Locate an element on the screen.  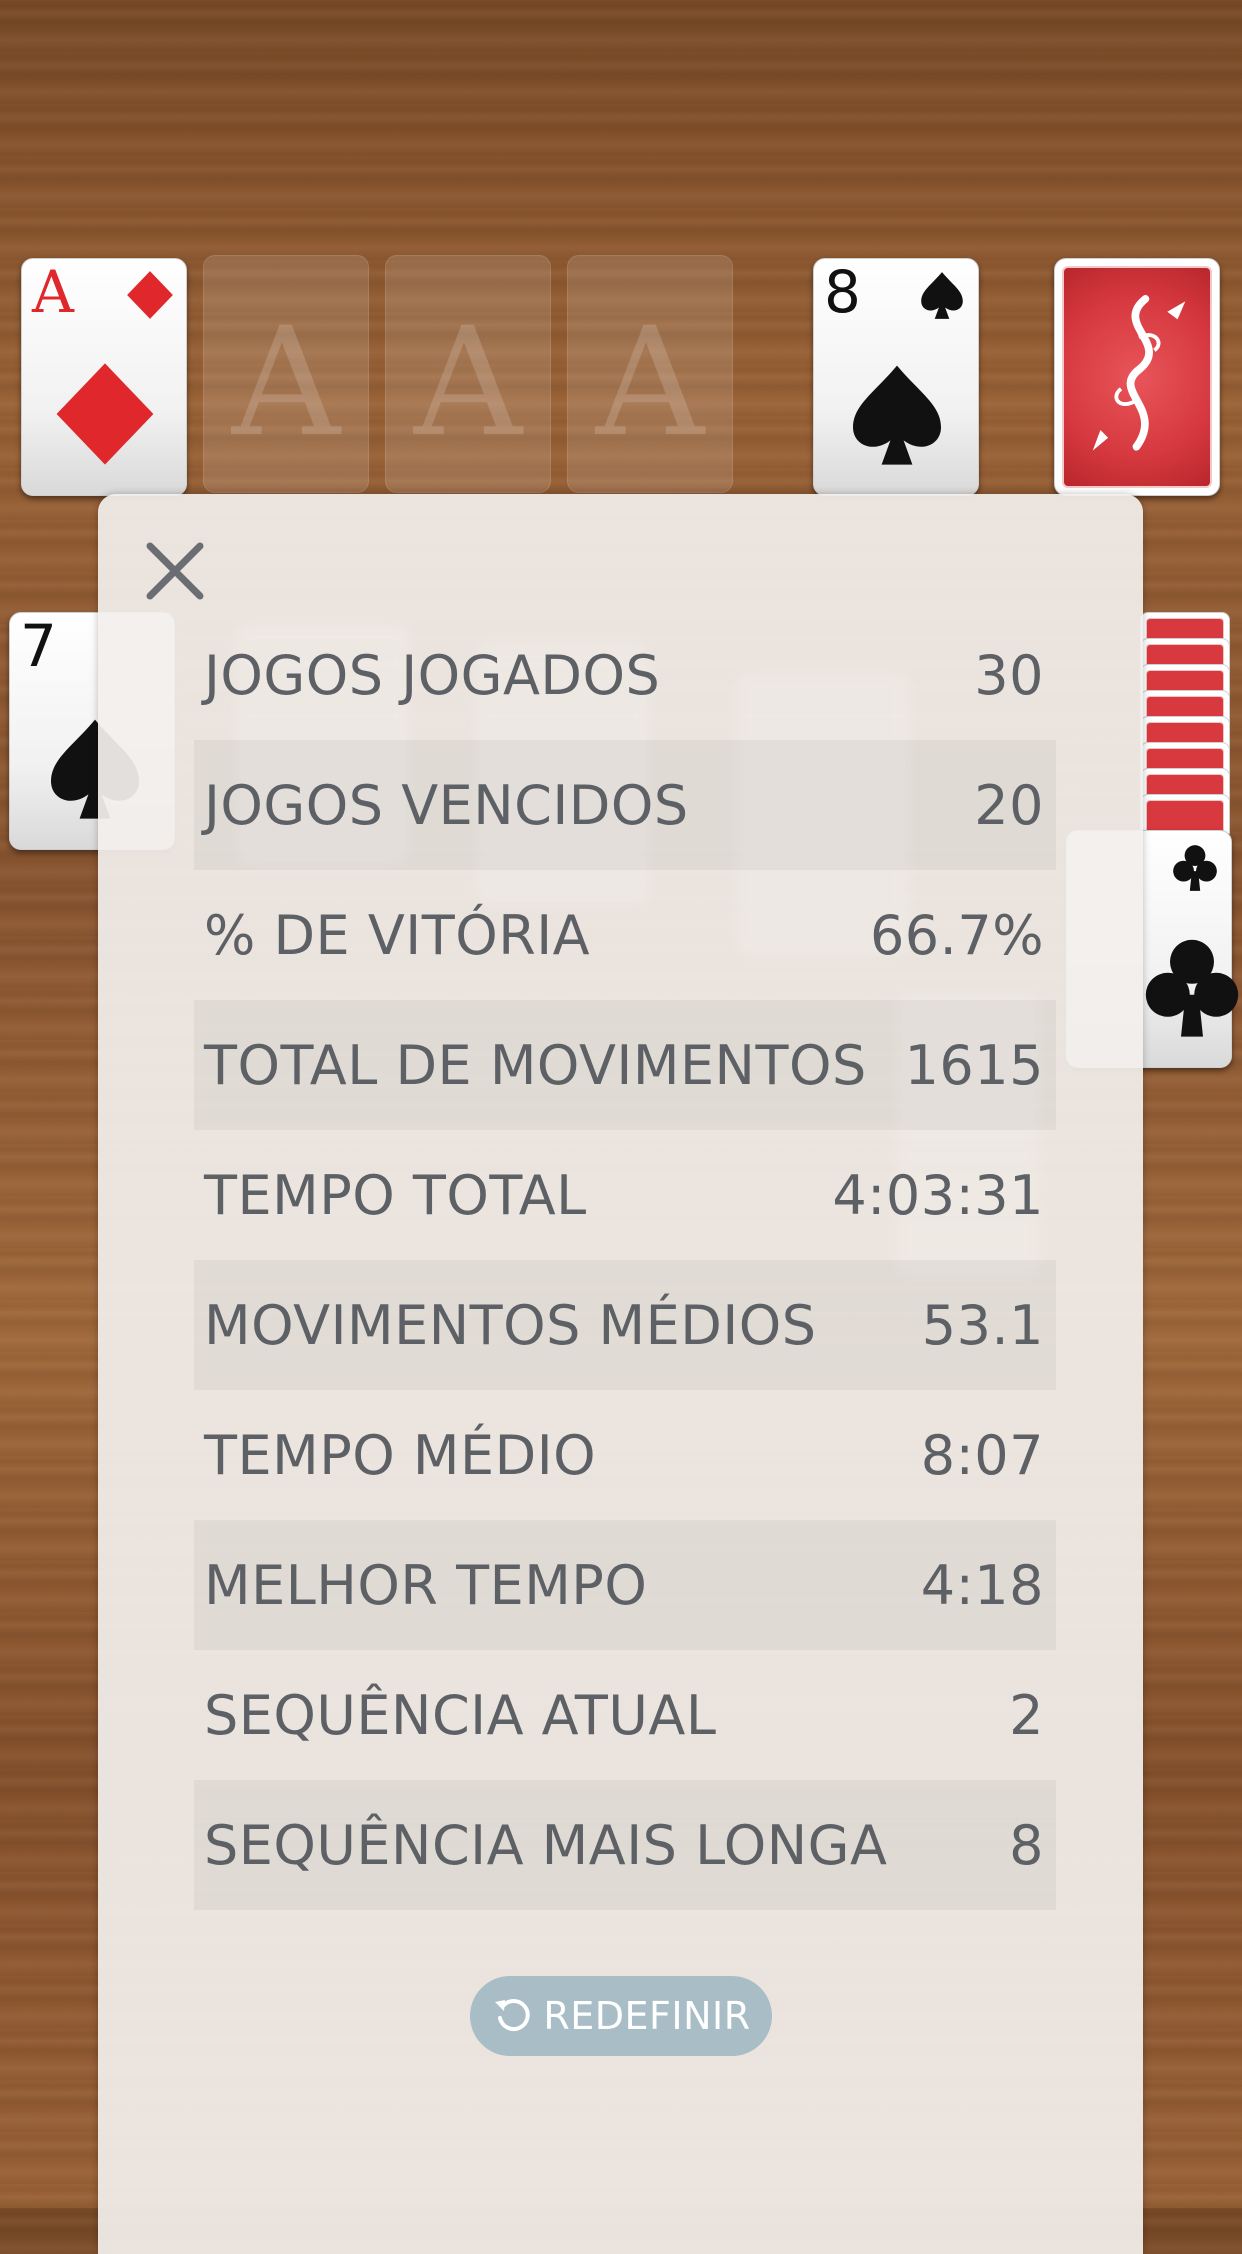
stock-pile is located at coordinates (1137, 377).